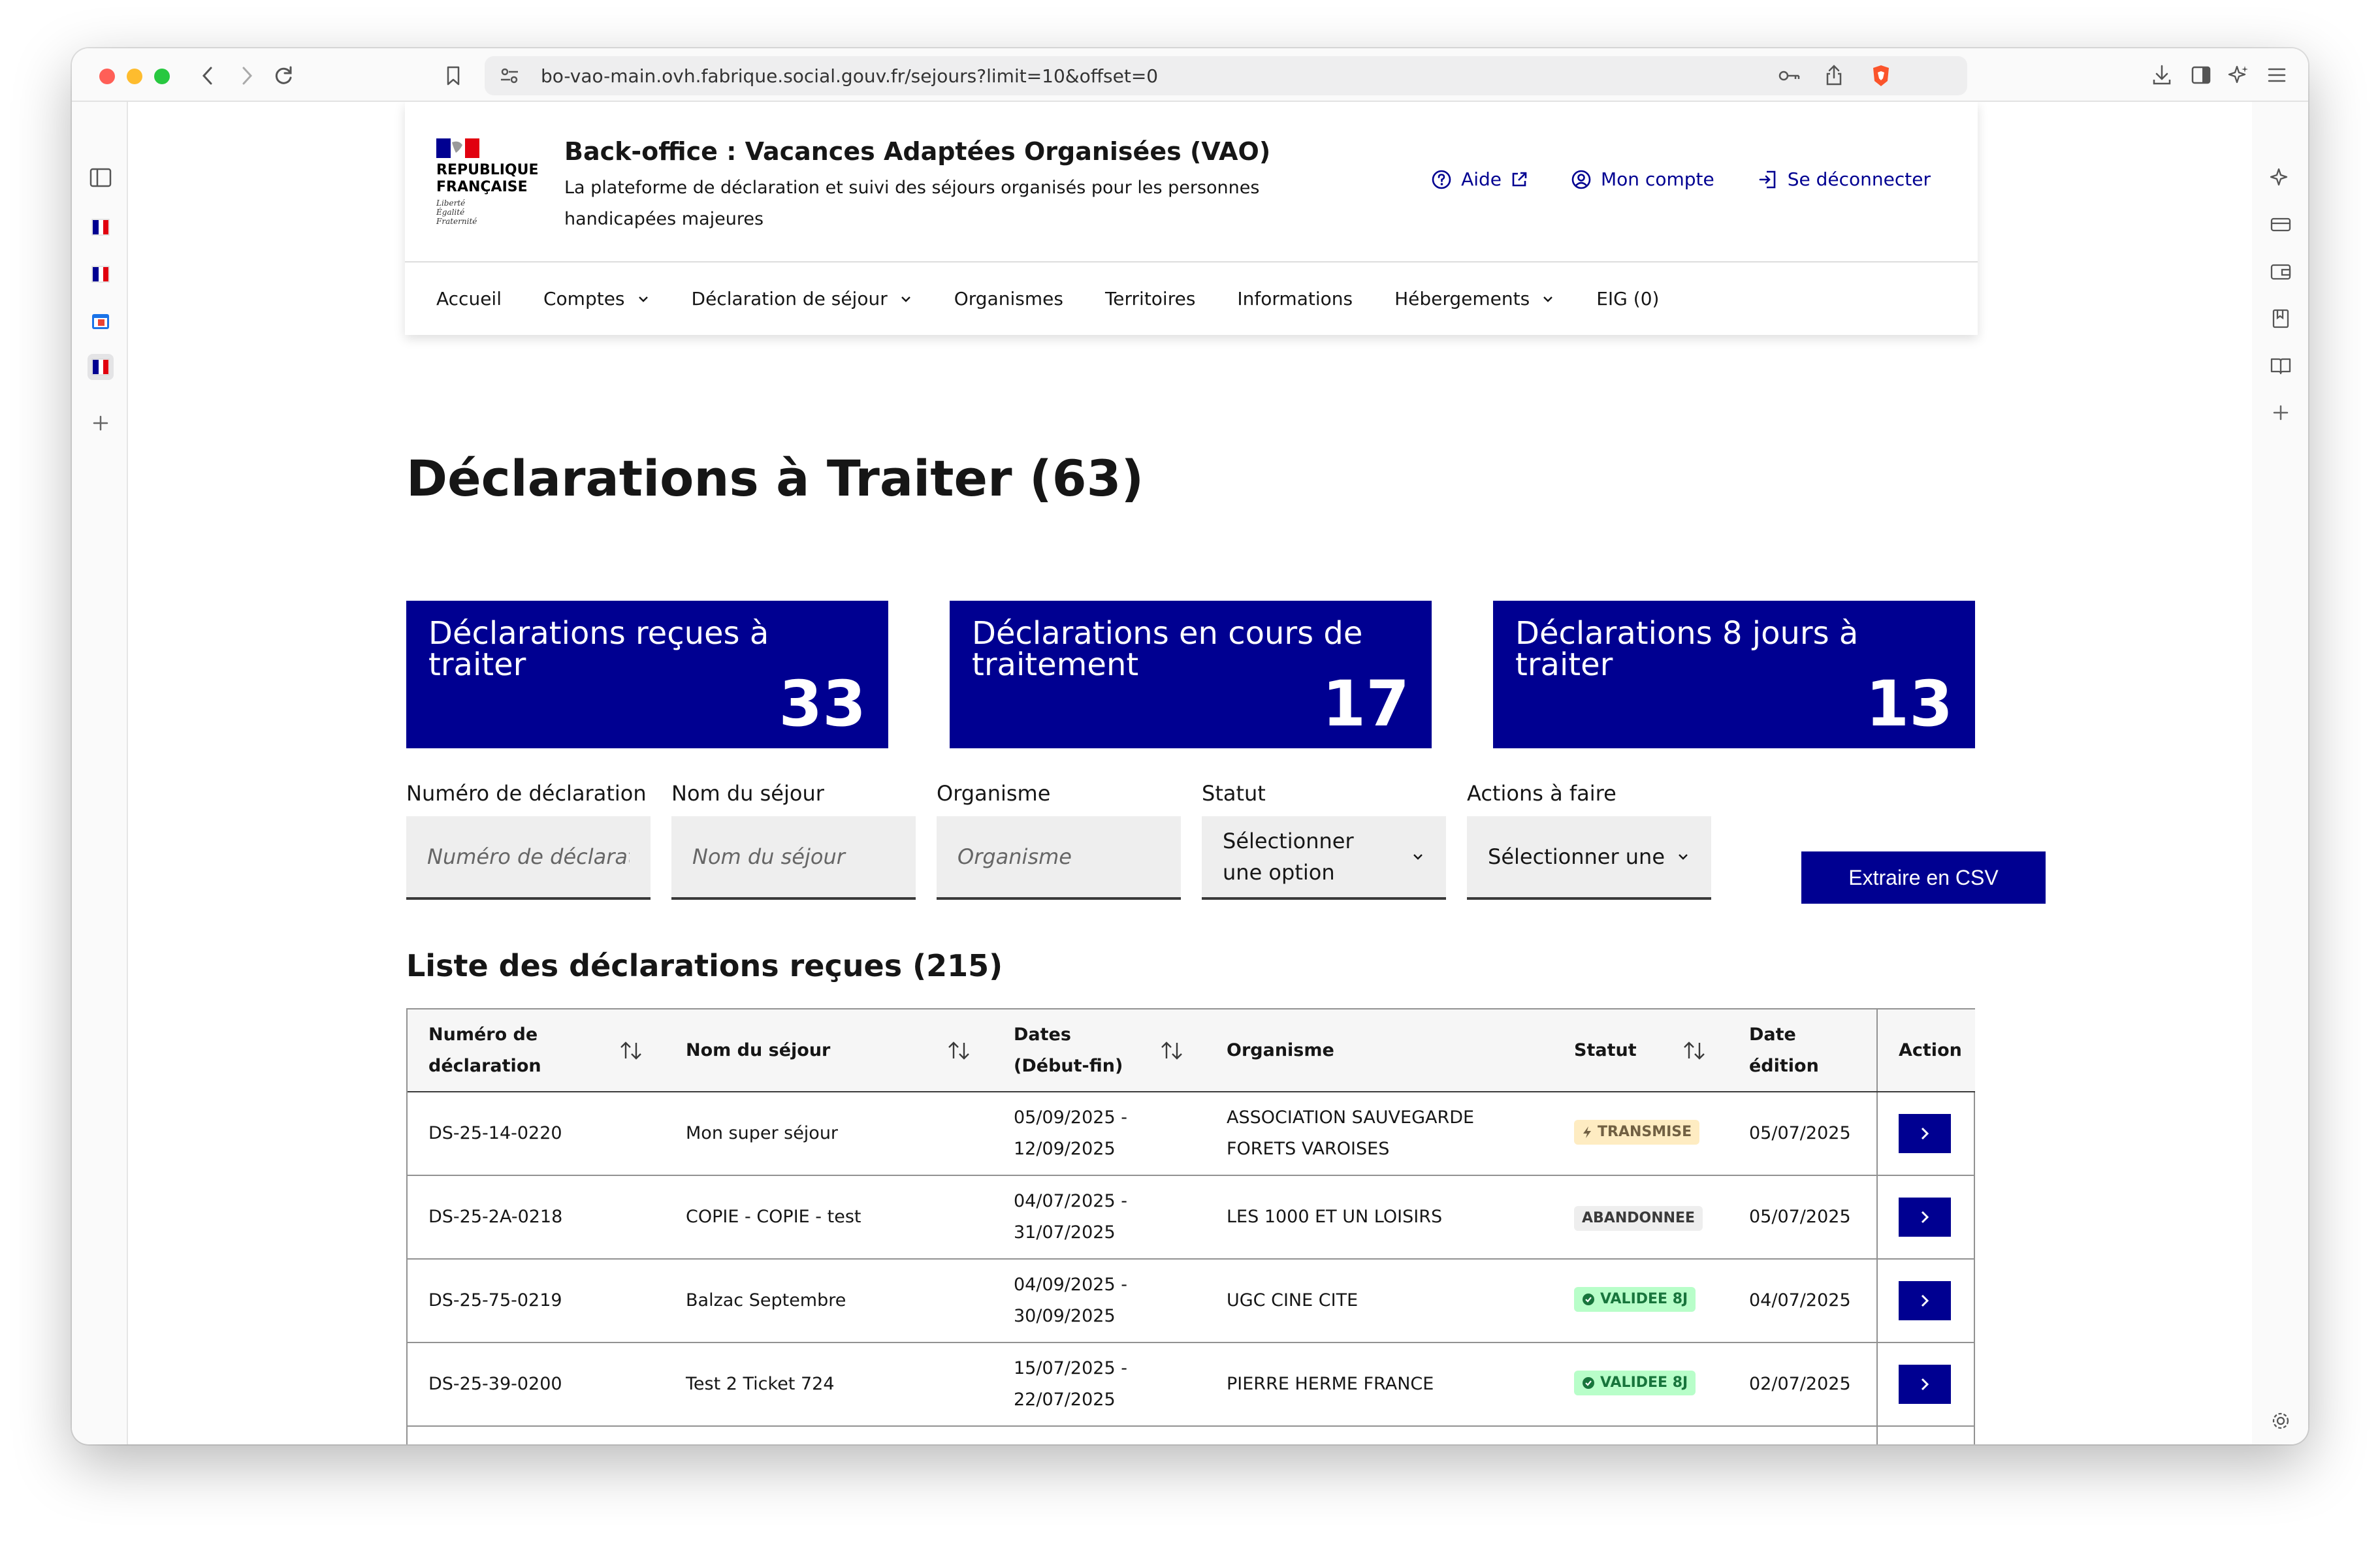 Image resolution: width=2380 pixels, height=1541 pixels. Describe the element at coordinates (536, 1301) in the screenshot. I see `cell-numero: DS-25-75-0219` at that location.